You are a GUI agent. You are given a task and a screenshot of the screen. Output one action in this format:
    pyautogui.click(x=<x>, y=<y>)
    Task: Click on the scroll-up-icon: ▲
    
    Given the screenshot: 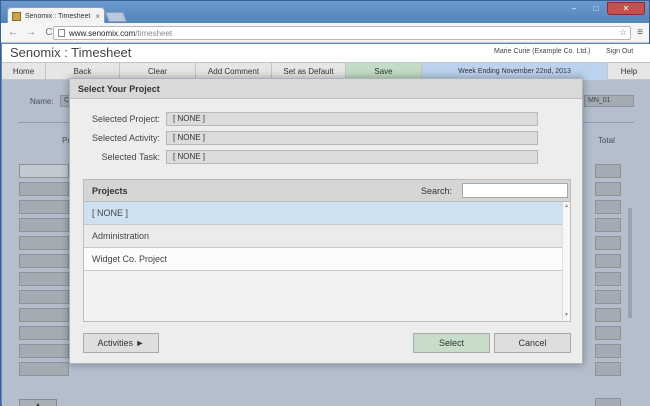 What is the action you would take?
    pyautogui.click(x=566, y=206)
    